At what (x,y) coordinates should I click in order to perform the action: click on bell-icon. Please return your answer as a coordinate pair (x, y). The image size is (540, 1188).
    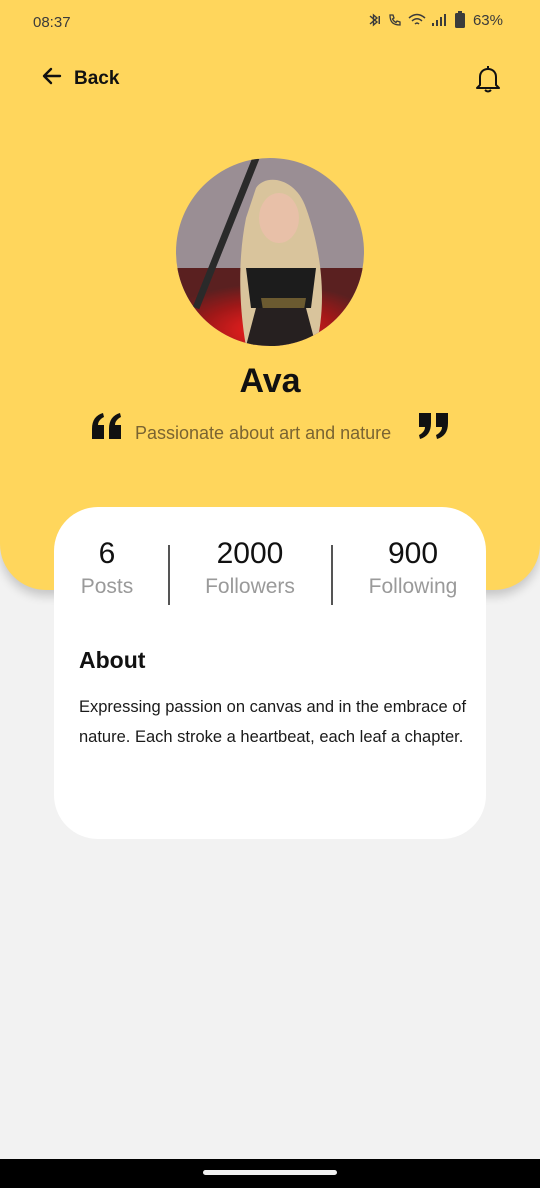
    Looking at the image, I should click on (488, 82).